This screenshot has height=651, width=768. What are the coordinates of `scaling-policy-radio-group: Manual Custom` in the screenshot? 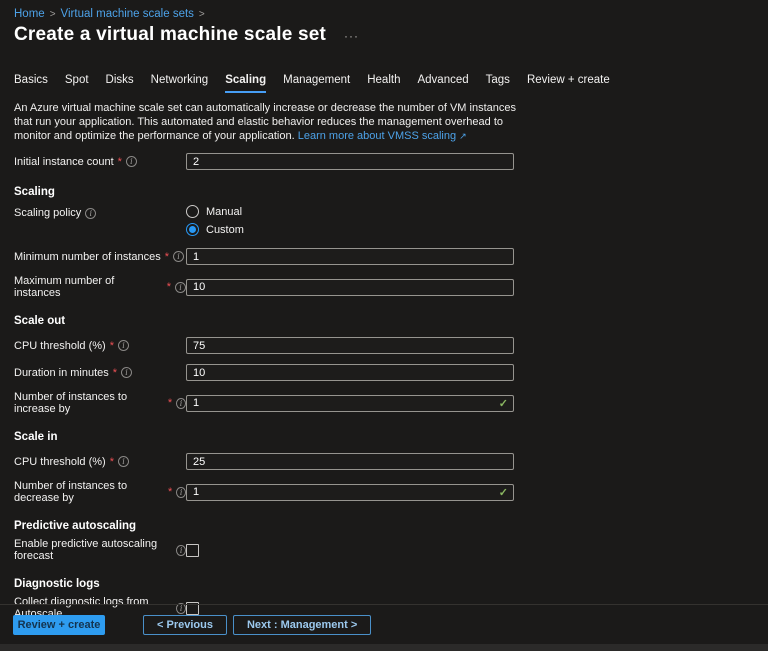 It's located at (350, 220).